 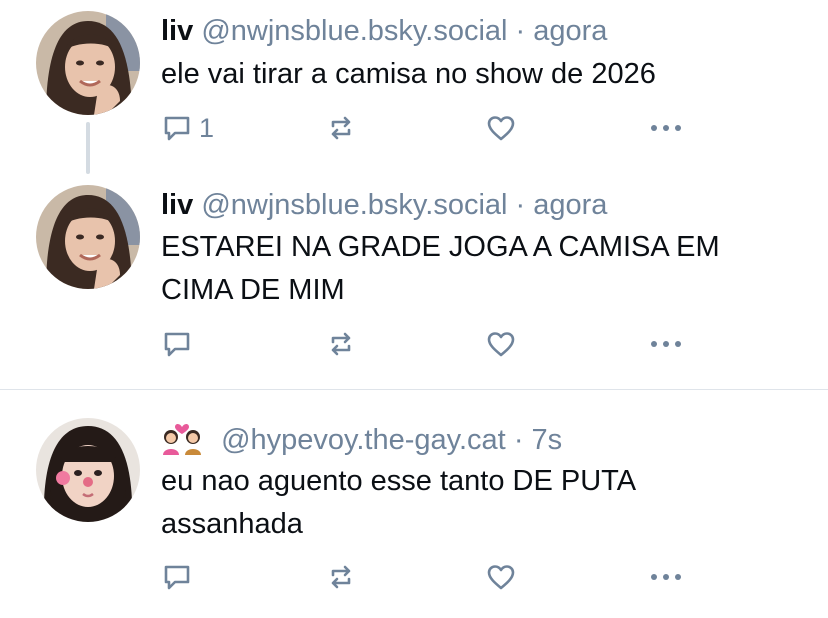 I want to click on post-text: ele vai tirar a camisa no show de 2026, so click(x=408, y=74).